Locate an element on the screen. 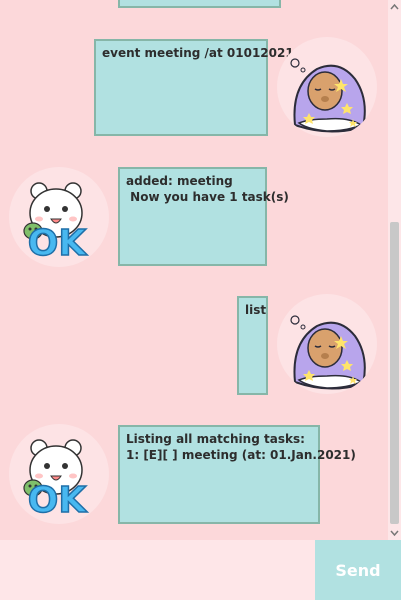 This screenshot has height=600, width=401. vertical-scrollbar is located at coordinates (394, 270).